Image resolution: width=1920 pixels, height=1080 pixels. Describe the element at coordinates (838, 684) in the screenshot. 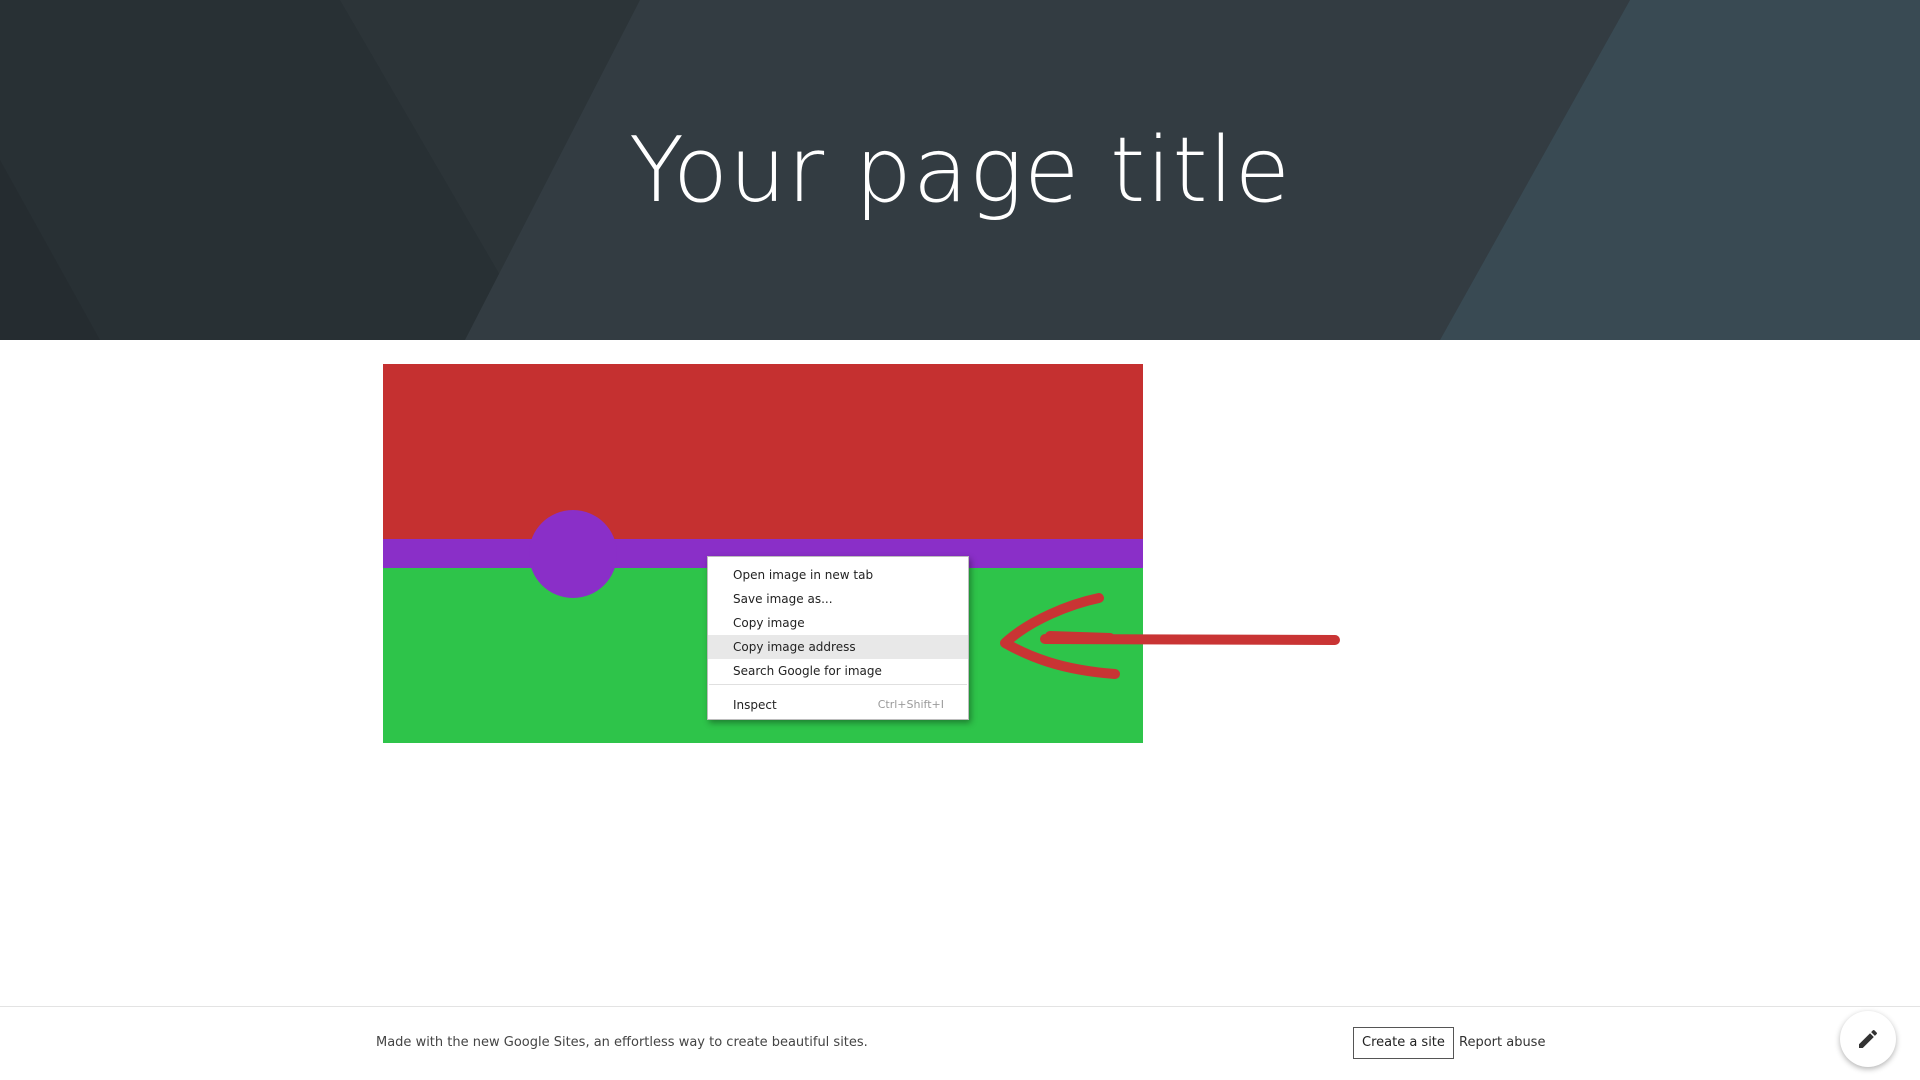

I see `menu-separator` at that location.